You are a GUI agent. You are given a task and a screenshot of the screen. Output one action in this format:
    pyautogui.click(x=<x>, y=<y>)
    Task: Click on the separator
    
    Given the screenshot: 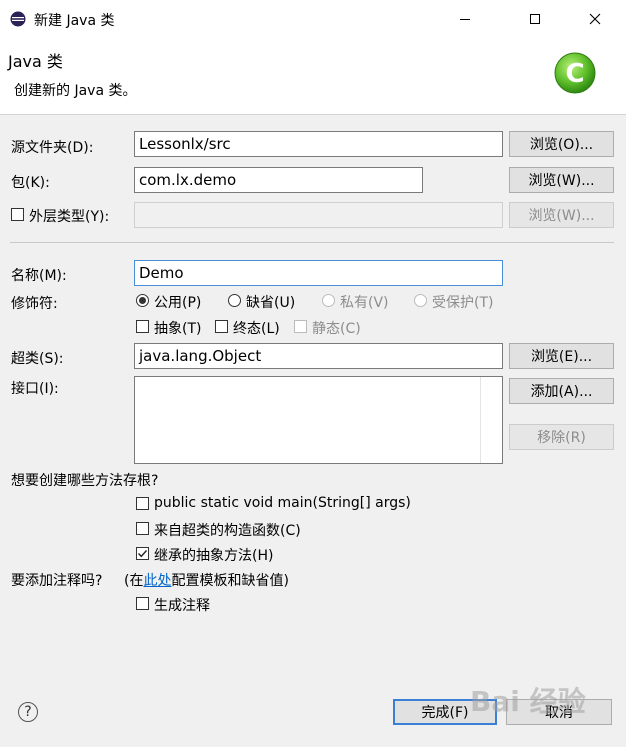 What is the action you would take?
    pyautogui.click(x=312, y=242)
    